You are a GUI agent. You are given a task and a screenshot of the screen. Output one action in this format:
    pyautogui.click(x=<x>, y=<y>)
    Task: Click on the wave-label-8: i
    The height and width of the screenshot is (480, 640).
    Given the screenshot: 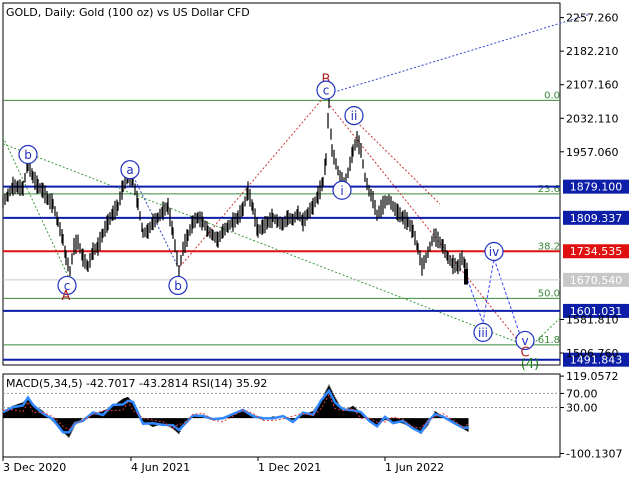 What is the action you would take?
    pyautogui.click(x=341, y=191)
    